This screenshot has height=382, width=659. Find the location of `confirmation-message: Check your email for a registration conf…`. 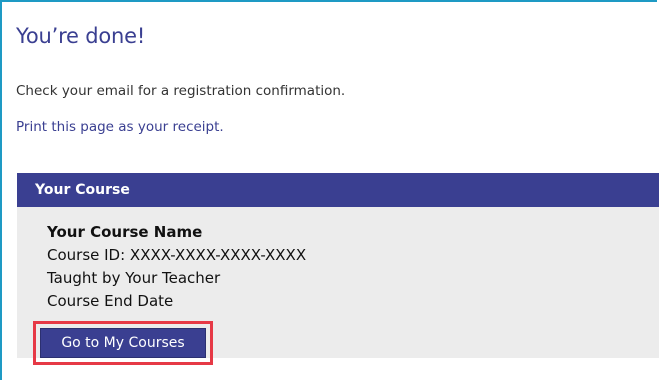

confirmation-message: Check your email for a registration conf… is located at coordinates (181, 91).